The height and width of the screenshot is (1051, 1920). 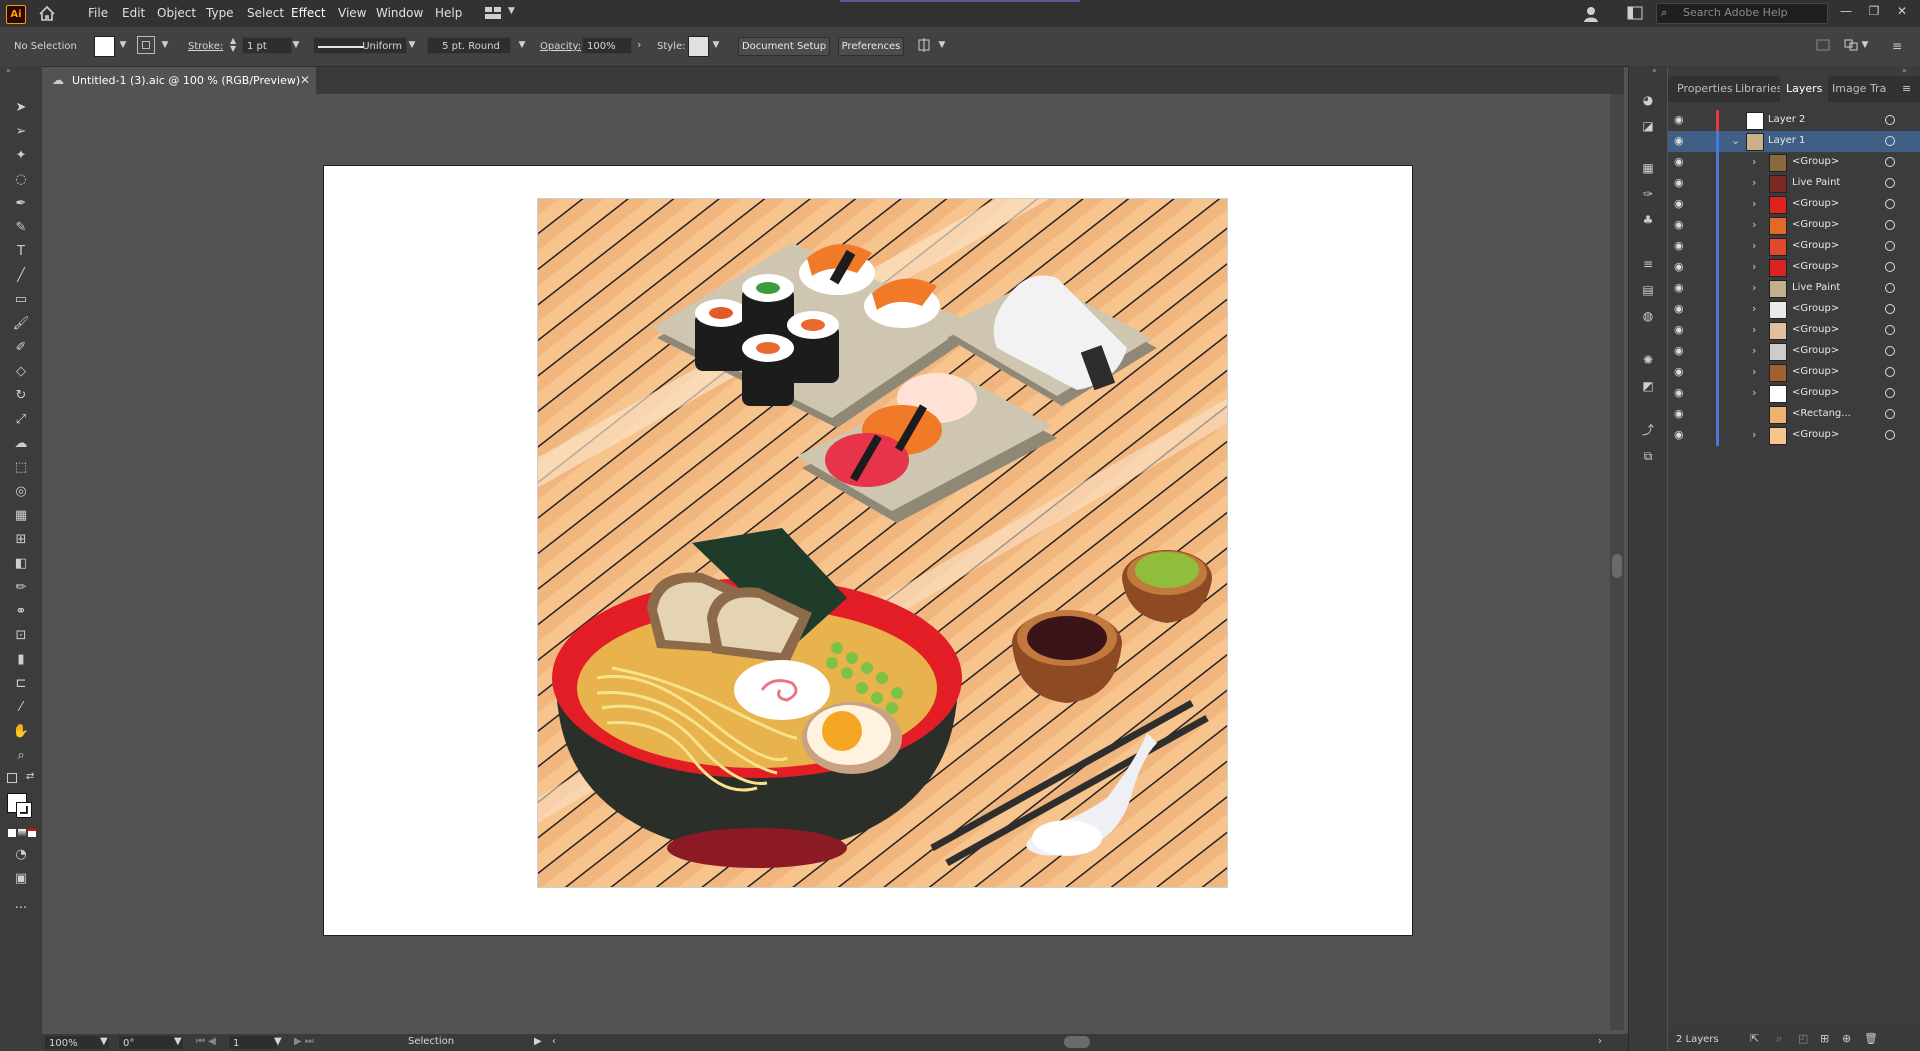 I want to click on shape-builder-tool-icon: ◎, so click(x=21, y=492).